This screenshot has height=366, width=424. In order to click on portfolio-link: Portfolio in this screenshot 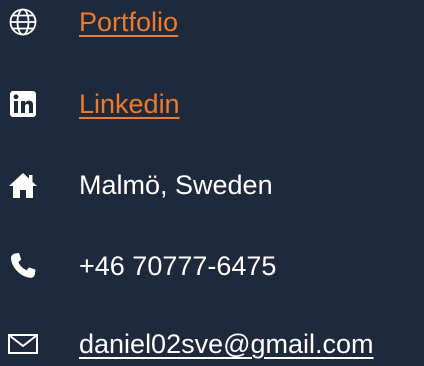, I will do `click(128, 22)`.